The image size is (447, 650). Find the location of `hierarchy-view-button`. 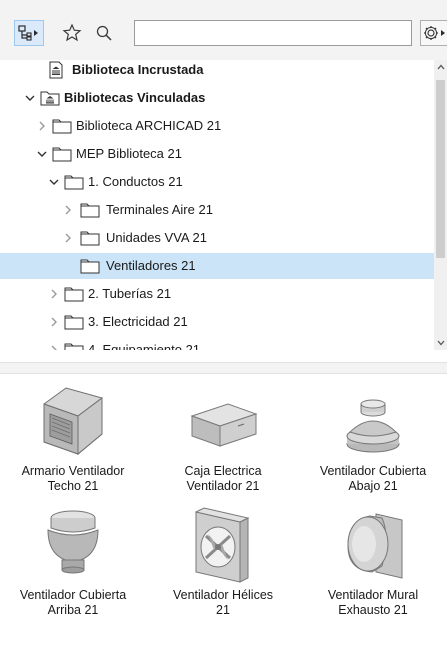

hierarchy-view-button is located at coordinates (29, 33).